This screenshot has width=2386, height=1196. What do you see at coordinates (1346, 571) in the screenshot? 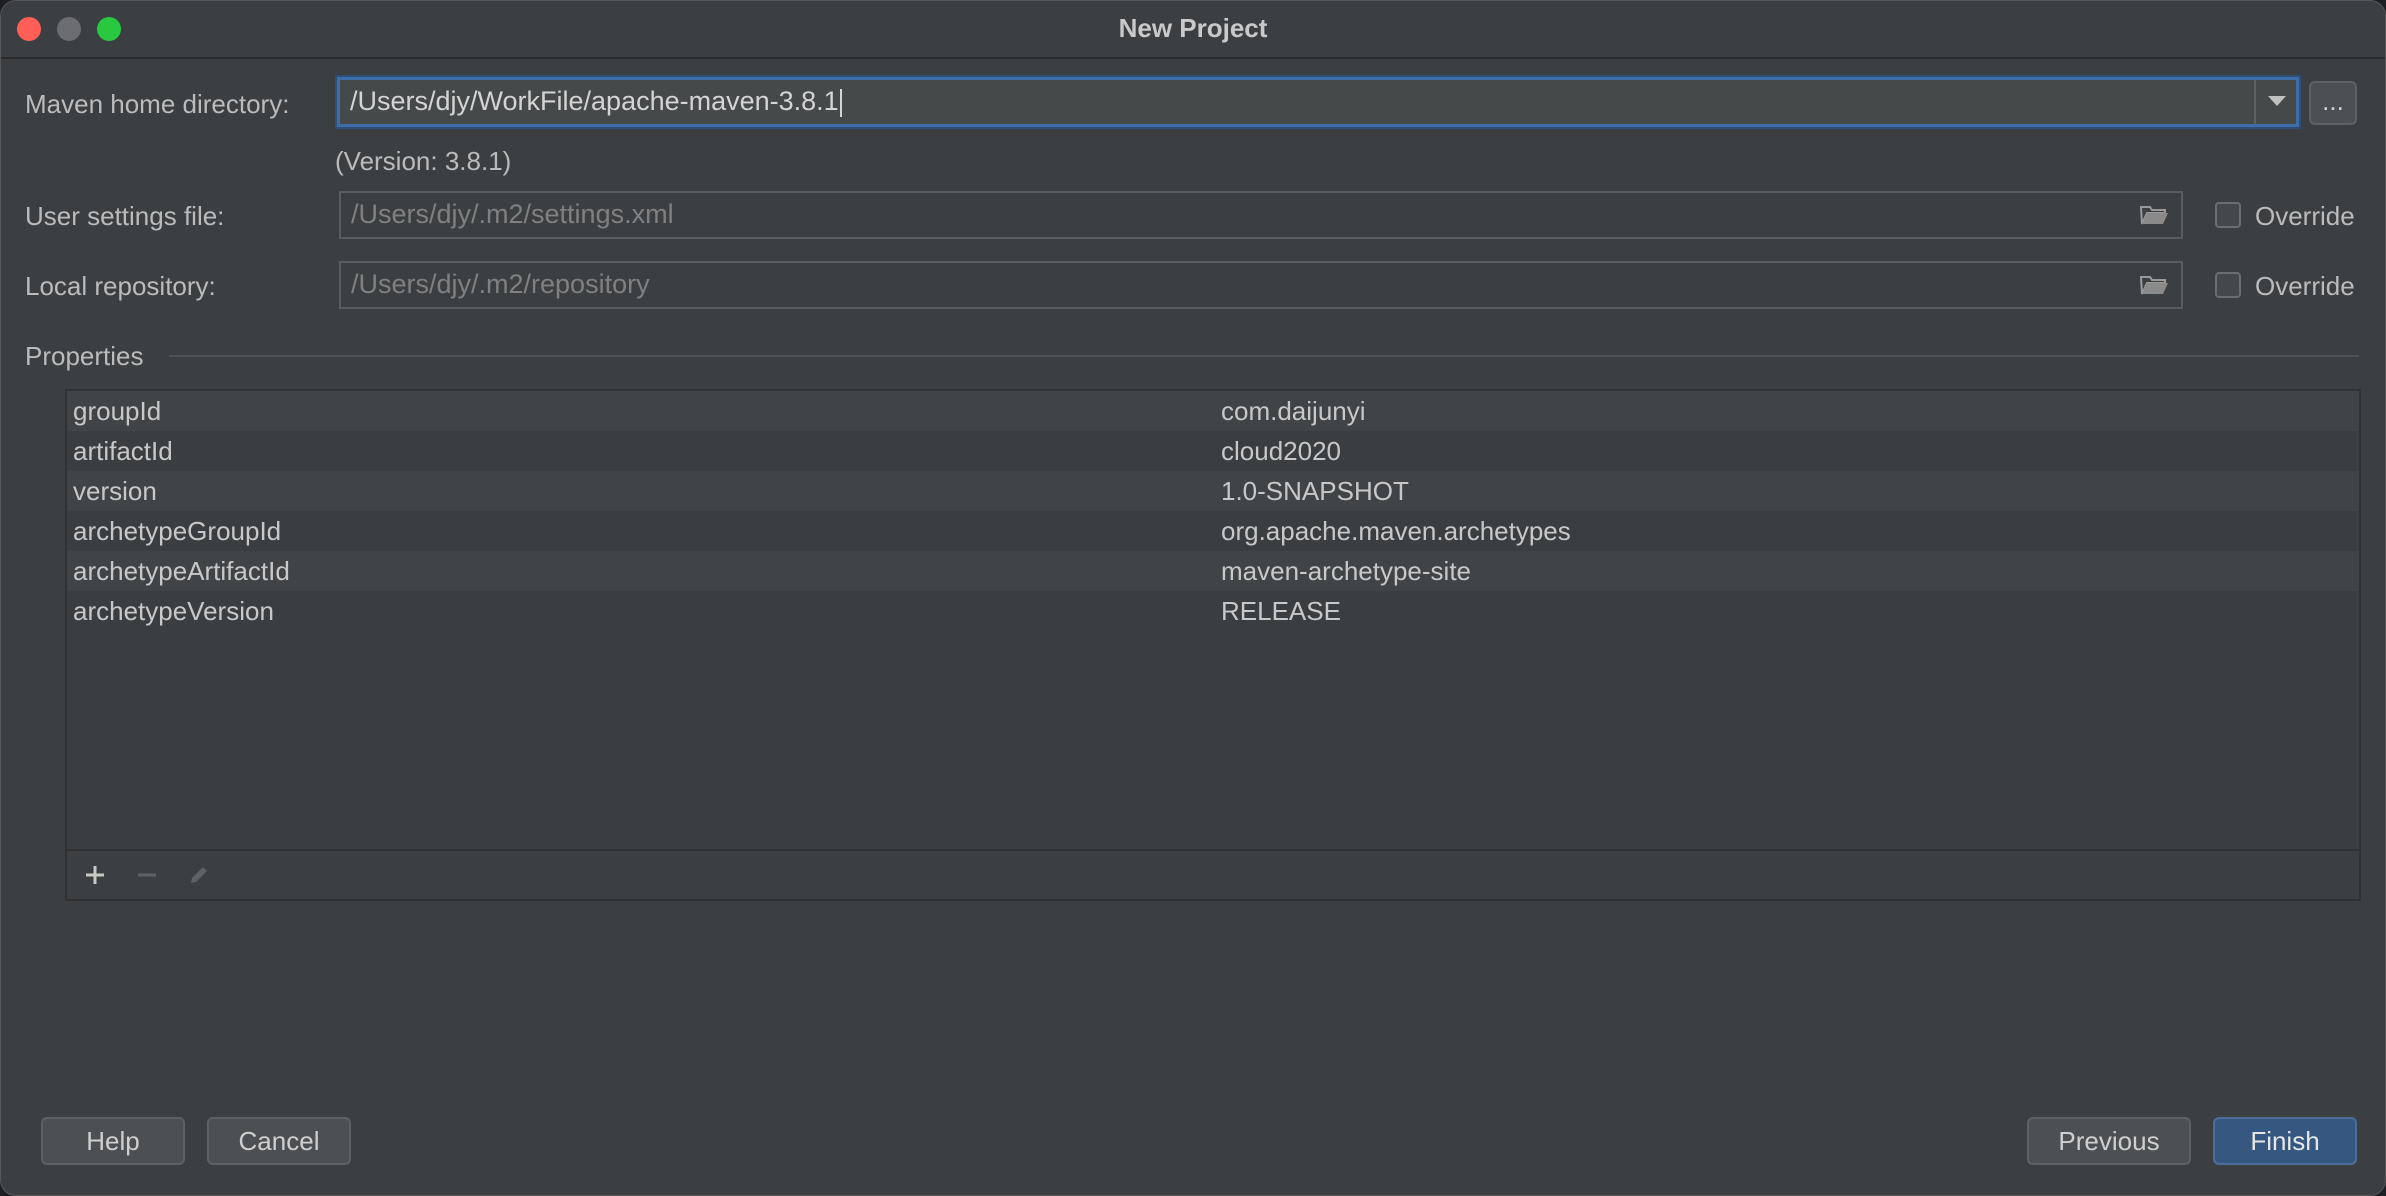
I see `property-value: maven-archetype-site` at bounding box center [1346, 571].